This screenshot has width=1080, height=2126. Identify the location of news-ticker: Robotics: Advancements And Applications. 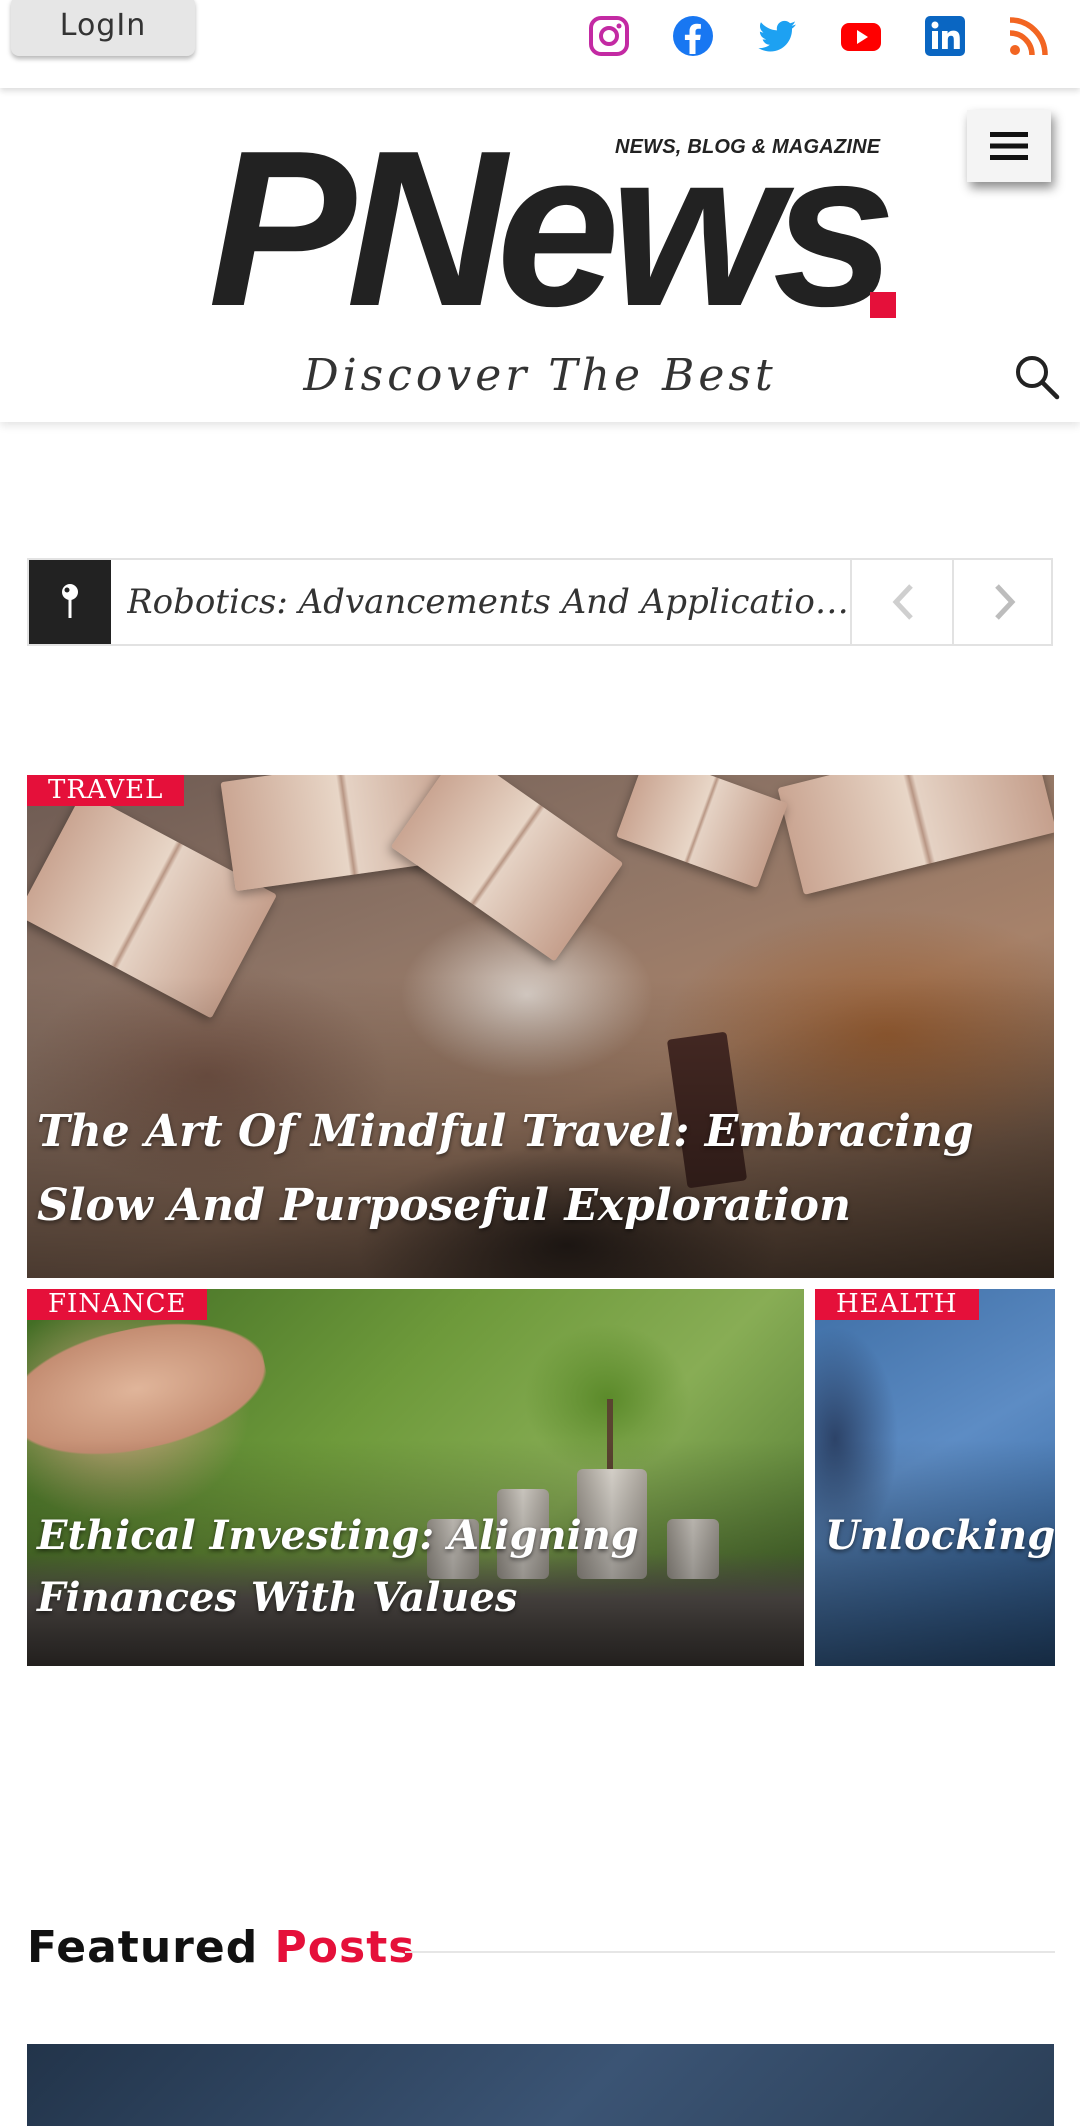
(540, 602).